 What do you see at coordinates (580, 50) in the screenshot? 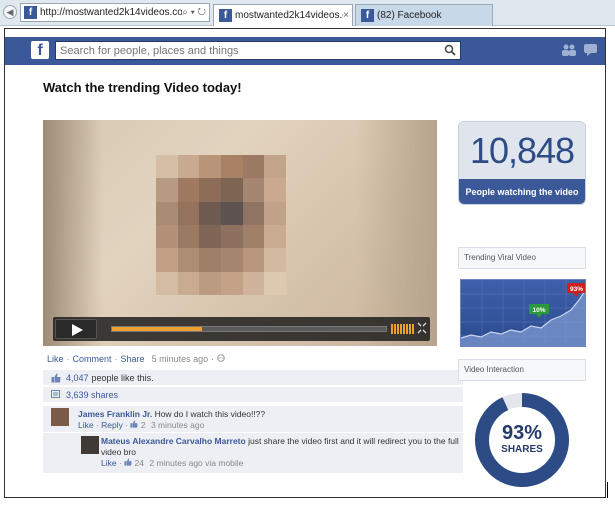
I see `header-icons` at bounding box center [580, 50].